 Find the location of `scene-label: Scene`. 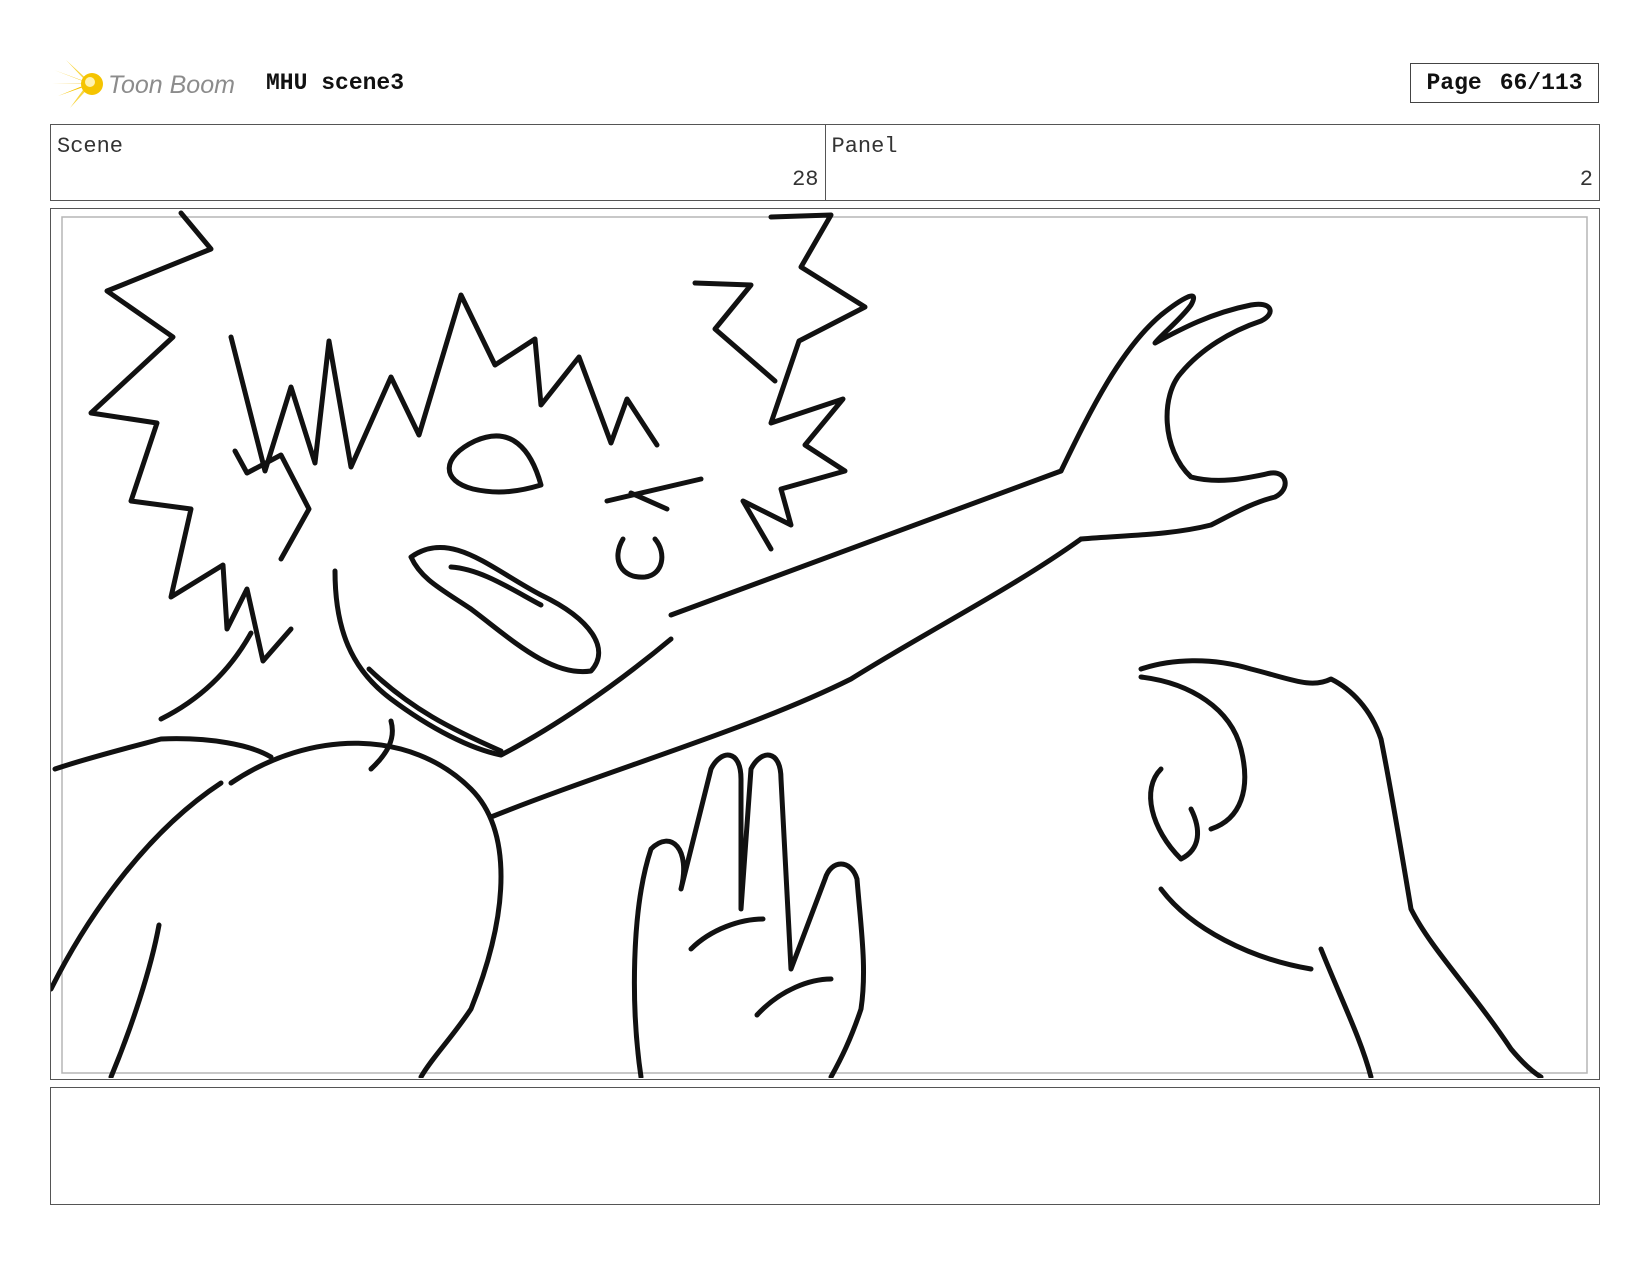

scene-label: Scene is located at coordinates (90, 146).